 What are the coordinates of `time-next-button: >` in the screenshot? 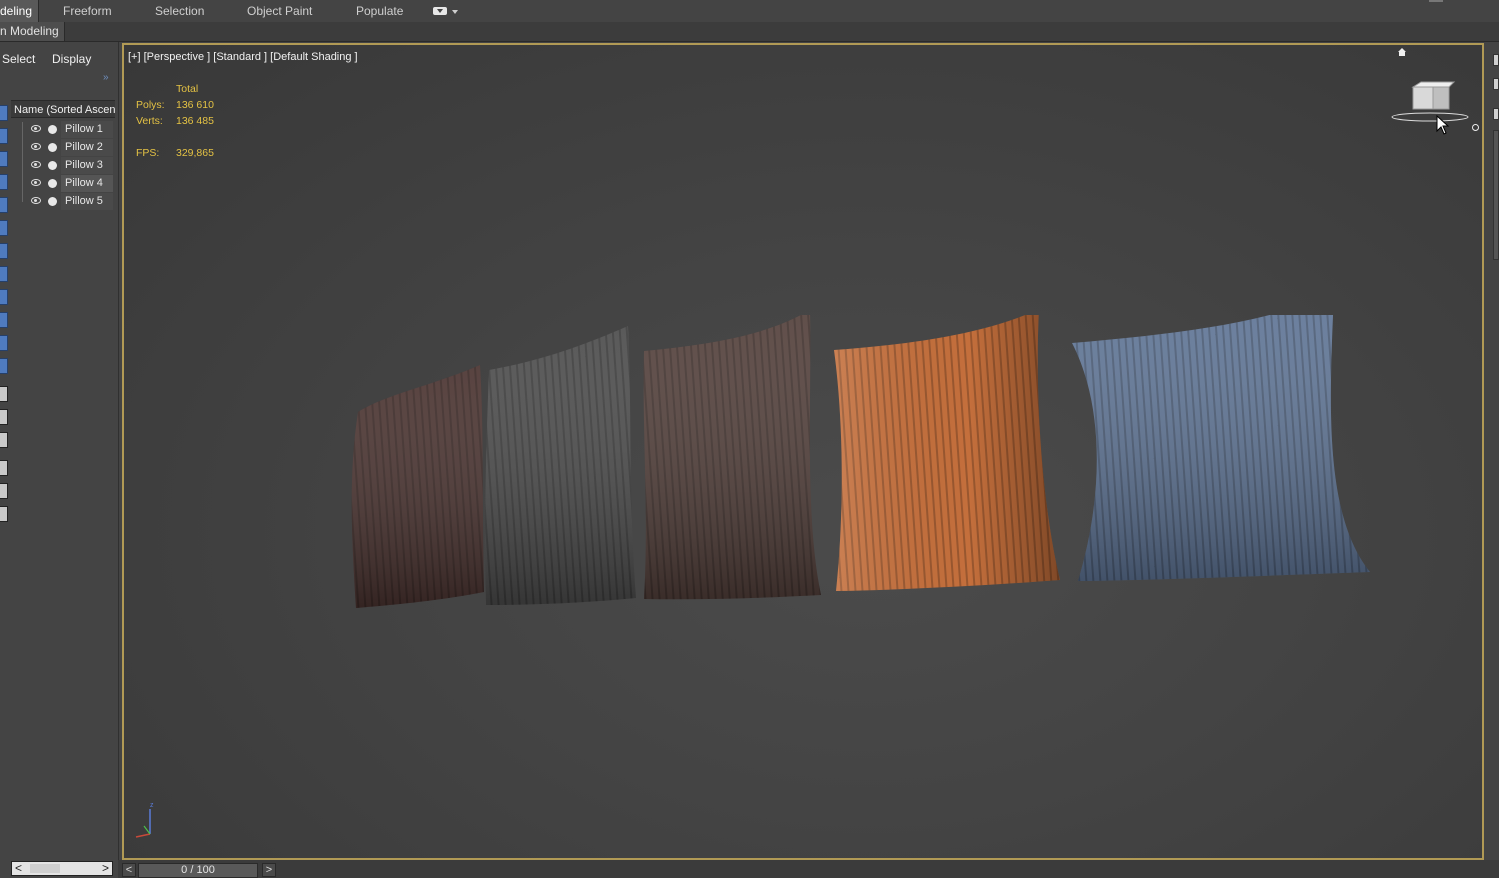 It's located at (269, 870).